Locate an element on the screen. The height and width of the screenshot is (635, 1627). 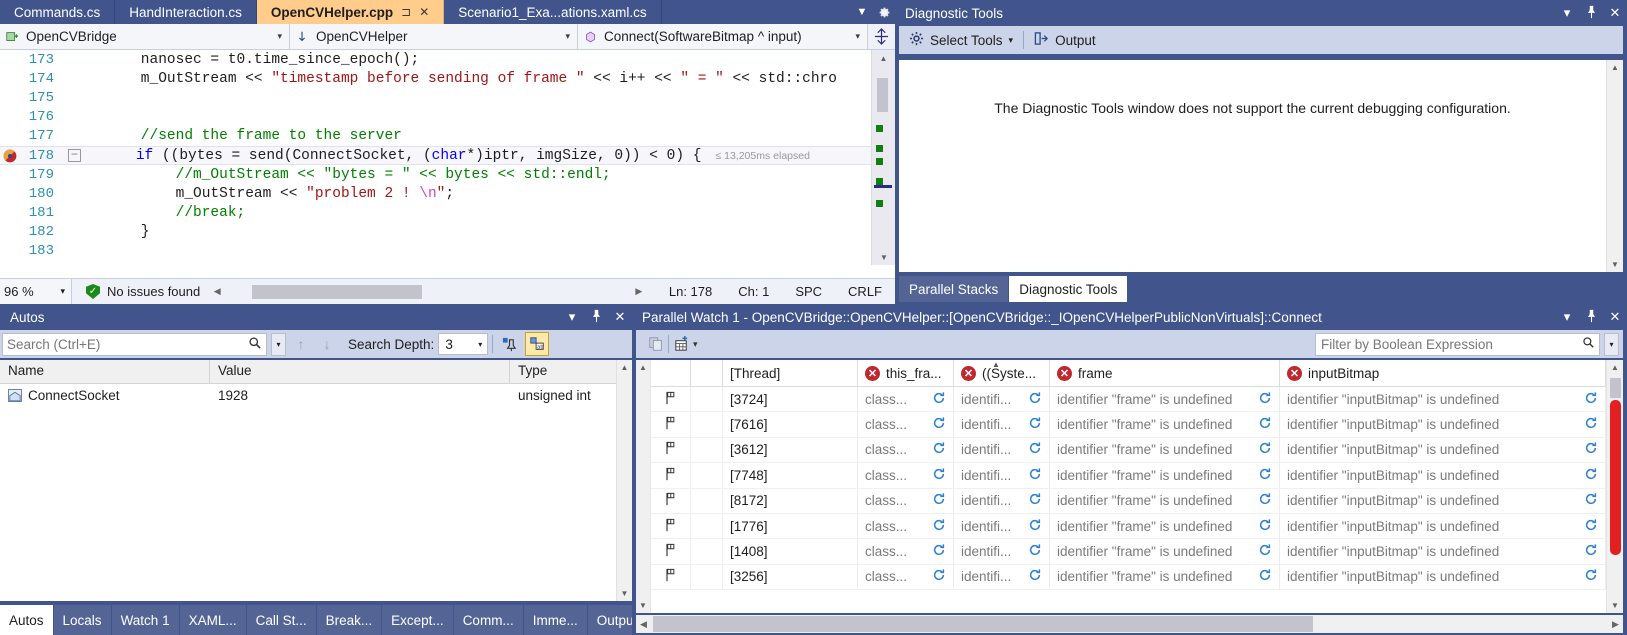
output-button: Output is located at coordinates (1065, 40).